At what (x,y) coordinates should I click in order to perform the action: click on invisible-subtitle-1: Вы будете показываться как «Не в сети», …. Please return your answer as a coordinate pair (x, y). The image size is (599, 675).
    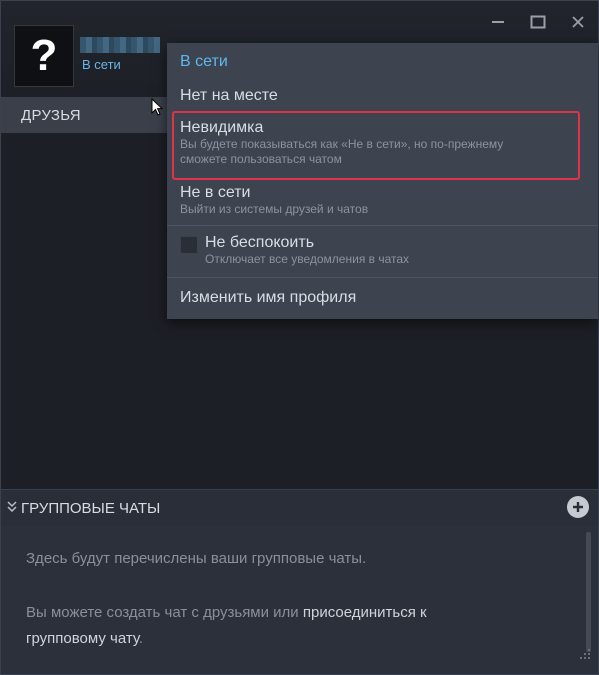
    Looking at the image, I should click on (342, 144).